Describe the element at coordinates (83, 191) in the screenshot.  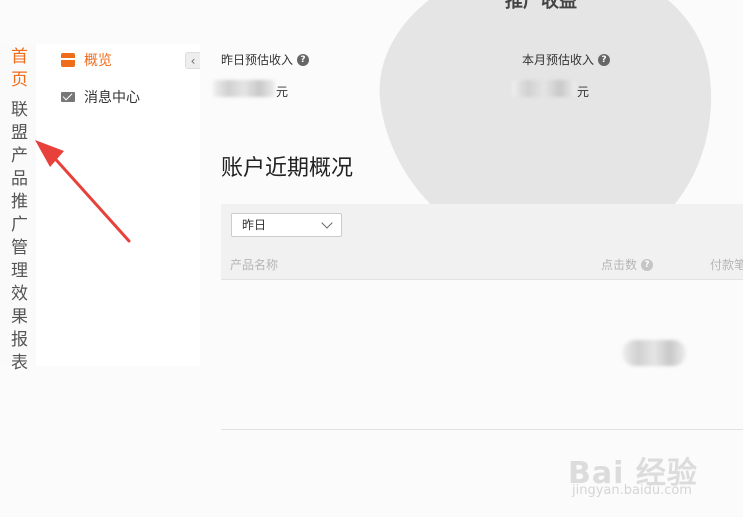
I see `annotation-arrow` at that location.